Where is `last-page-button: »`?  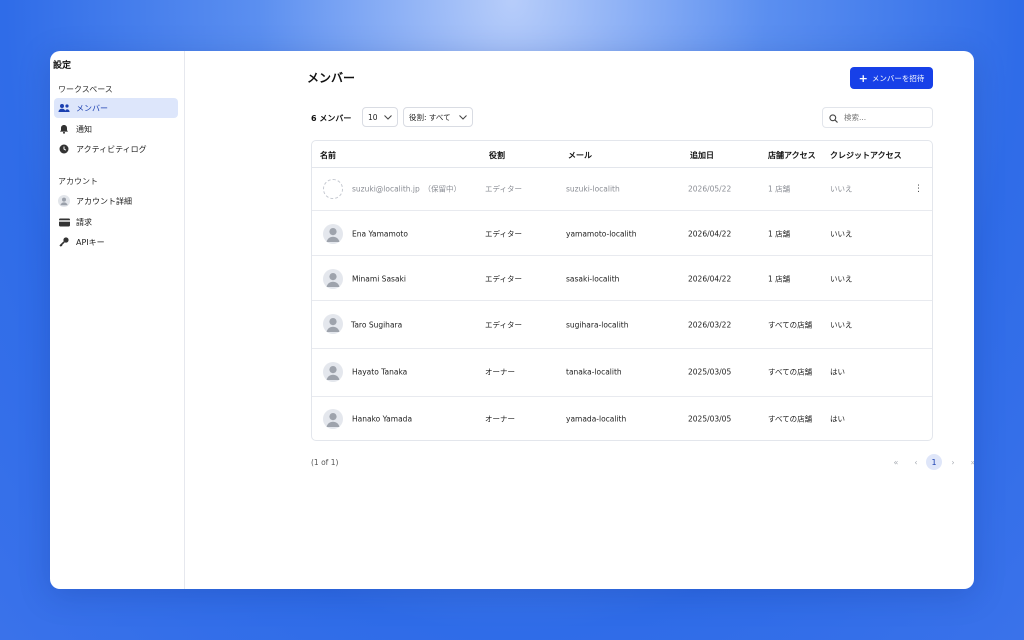
last-page-button: » is located at coordinates (969, 462).